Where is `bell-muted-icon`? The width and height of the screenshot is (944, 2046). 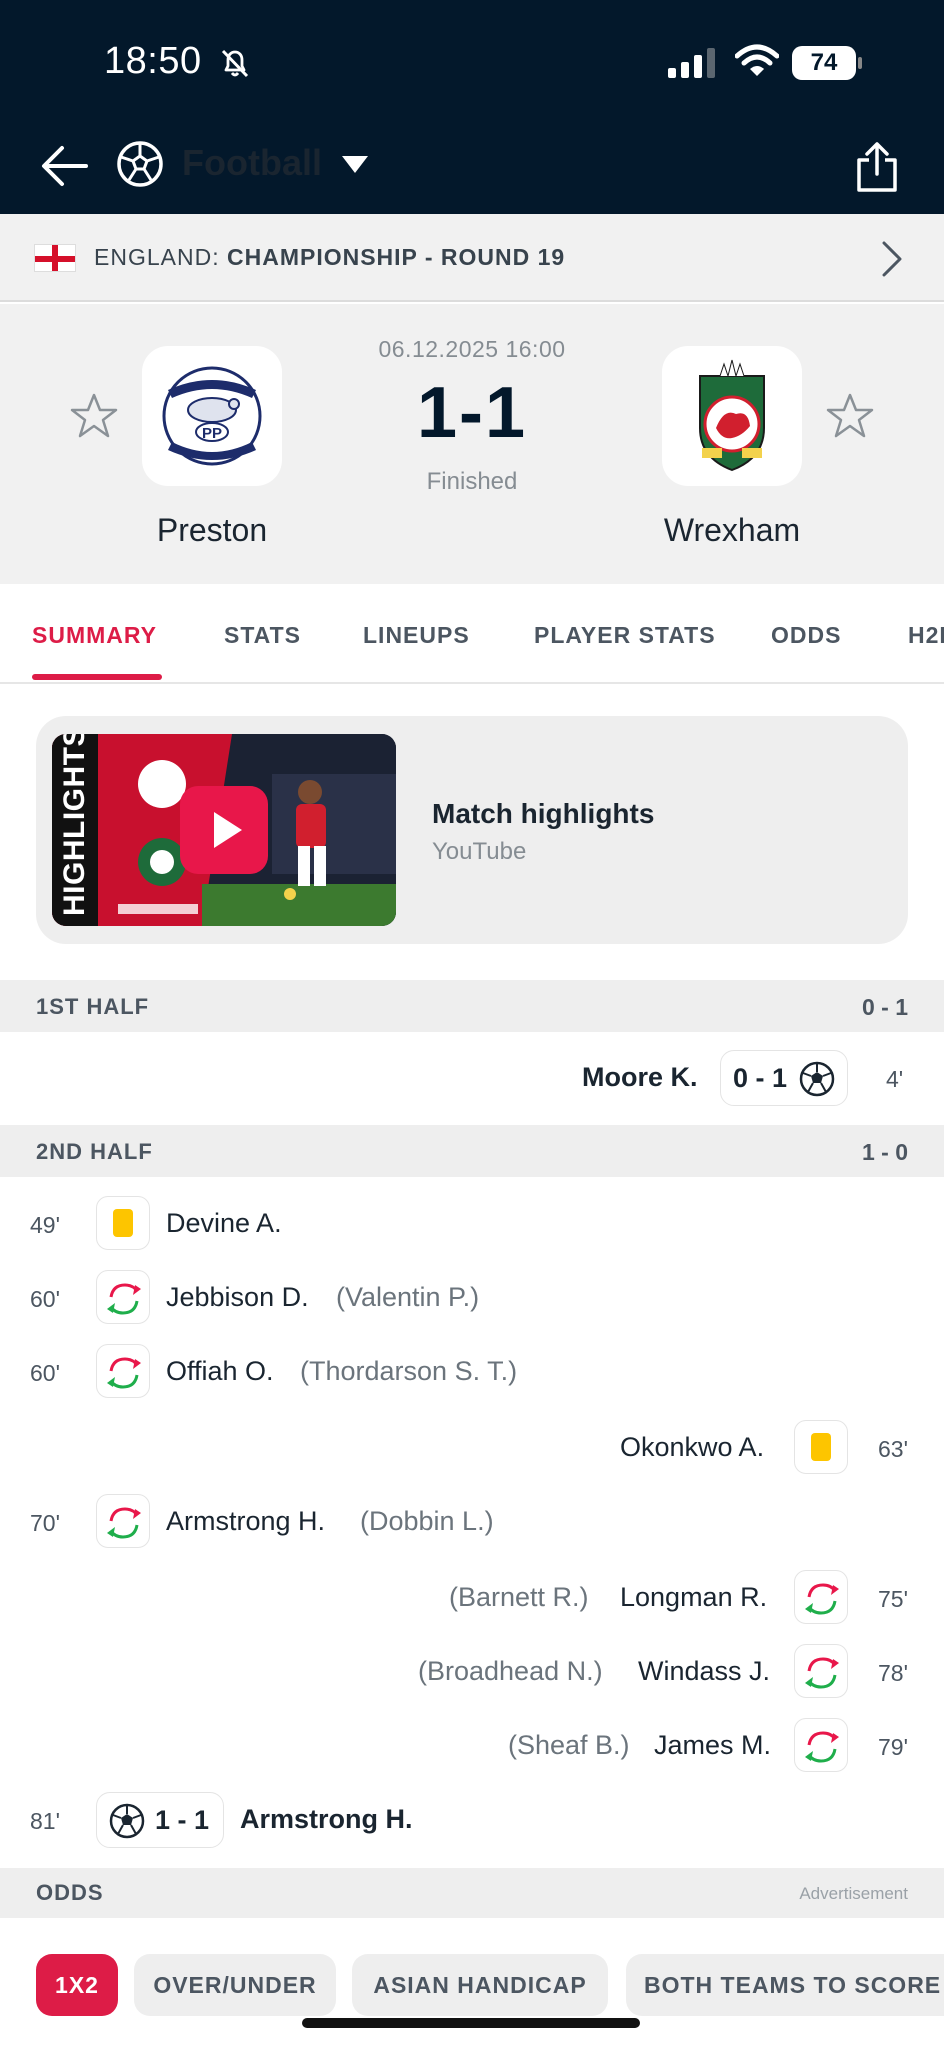 bell-muted-icon is located at coordinates (235, 63).